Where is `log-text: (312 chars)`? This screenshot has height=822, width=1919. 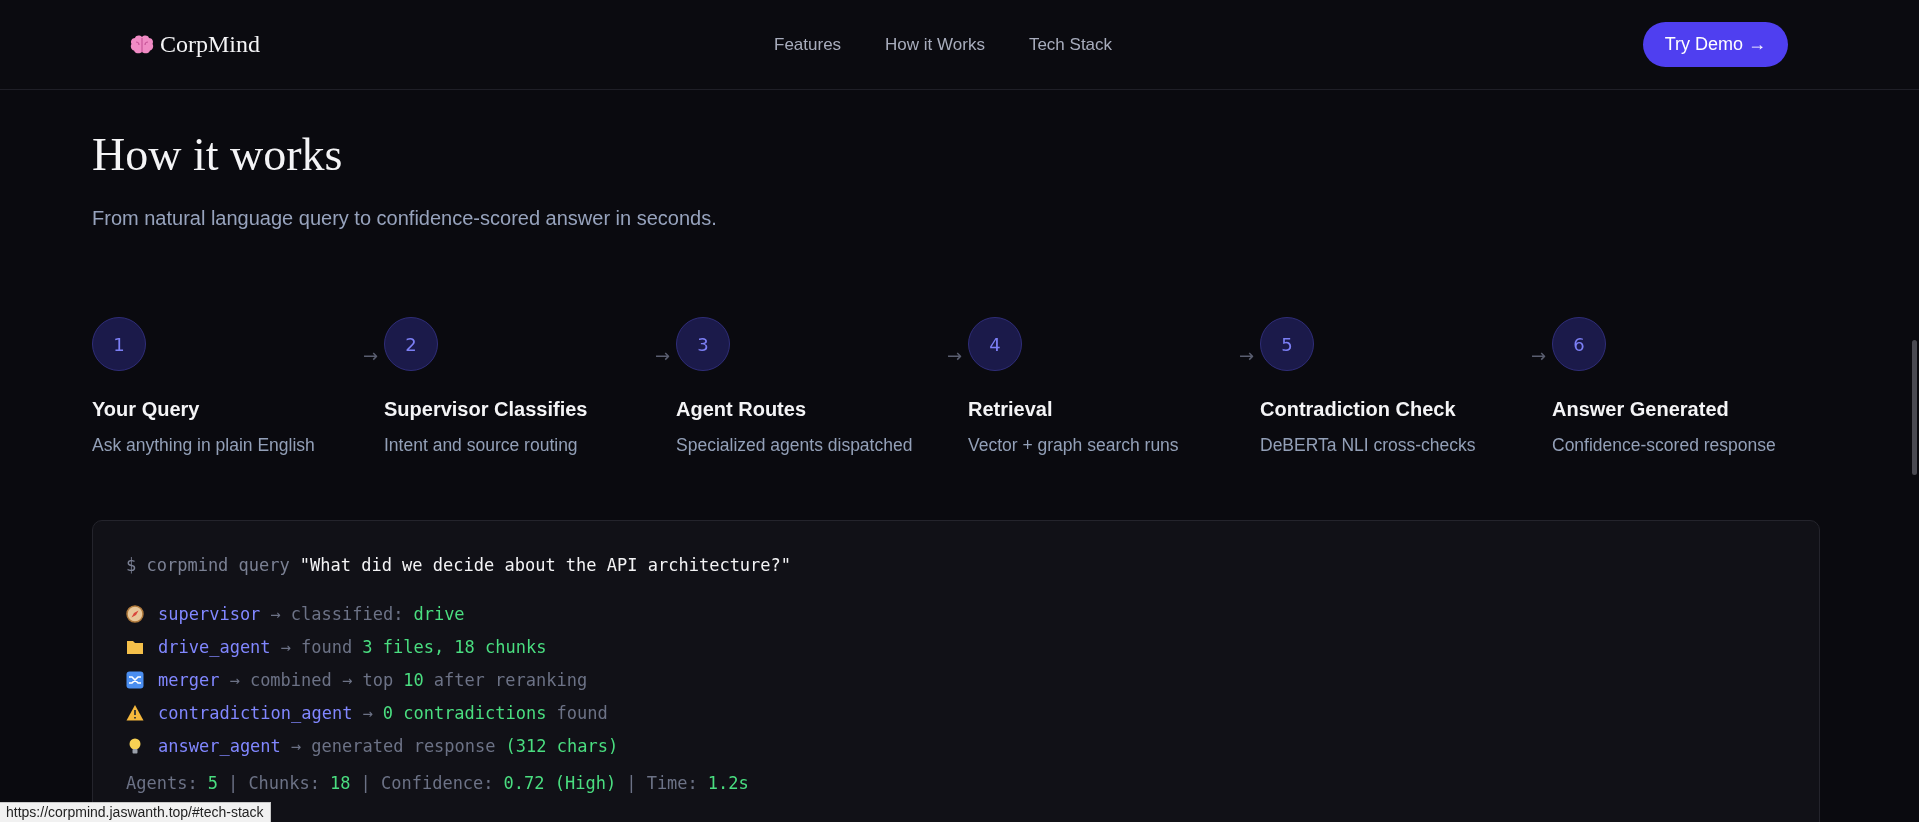 log-text: (312 chars) is located at coordinates (562, 746).